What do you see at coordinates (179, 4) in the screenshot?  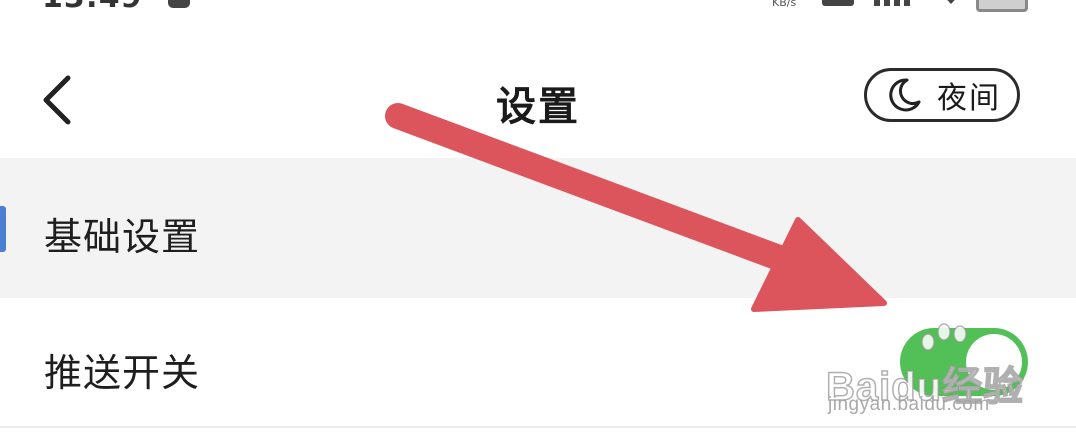 I see `notification-icon` at bounding box center [179, 4].